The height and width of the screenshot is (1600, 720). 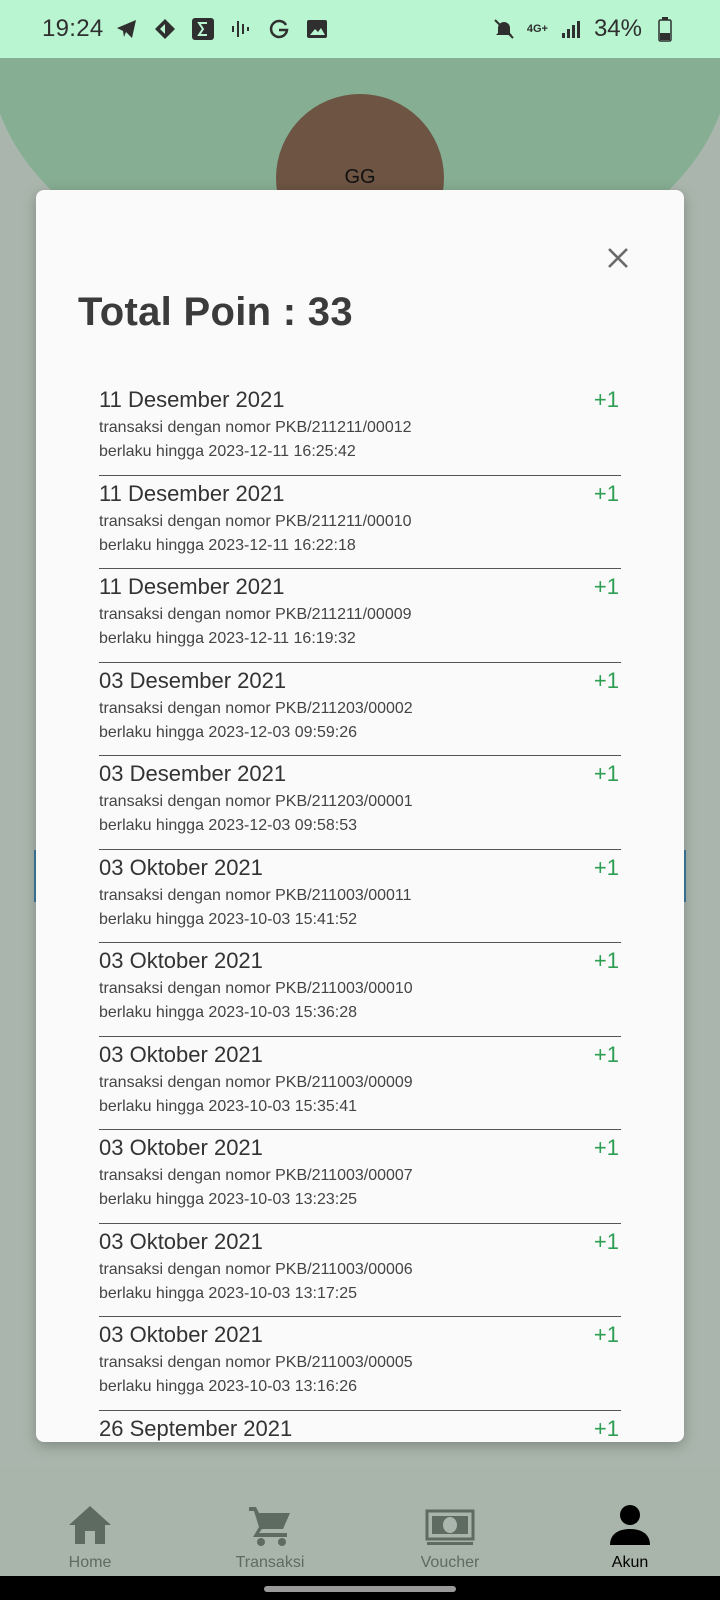 I want to click on bottom-navigation: Home Transaksi Voucher Akun, so click(x=360, y=1533).